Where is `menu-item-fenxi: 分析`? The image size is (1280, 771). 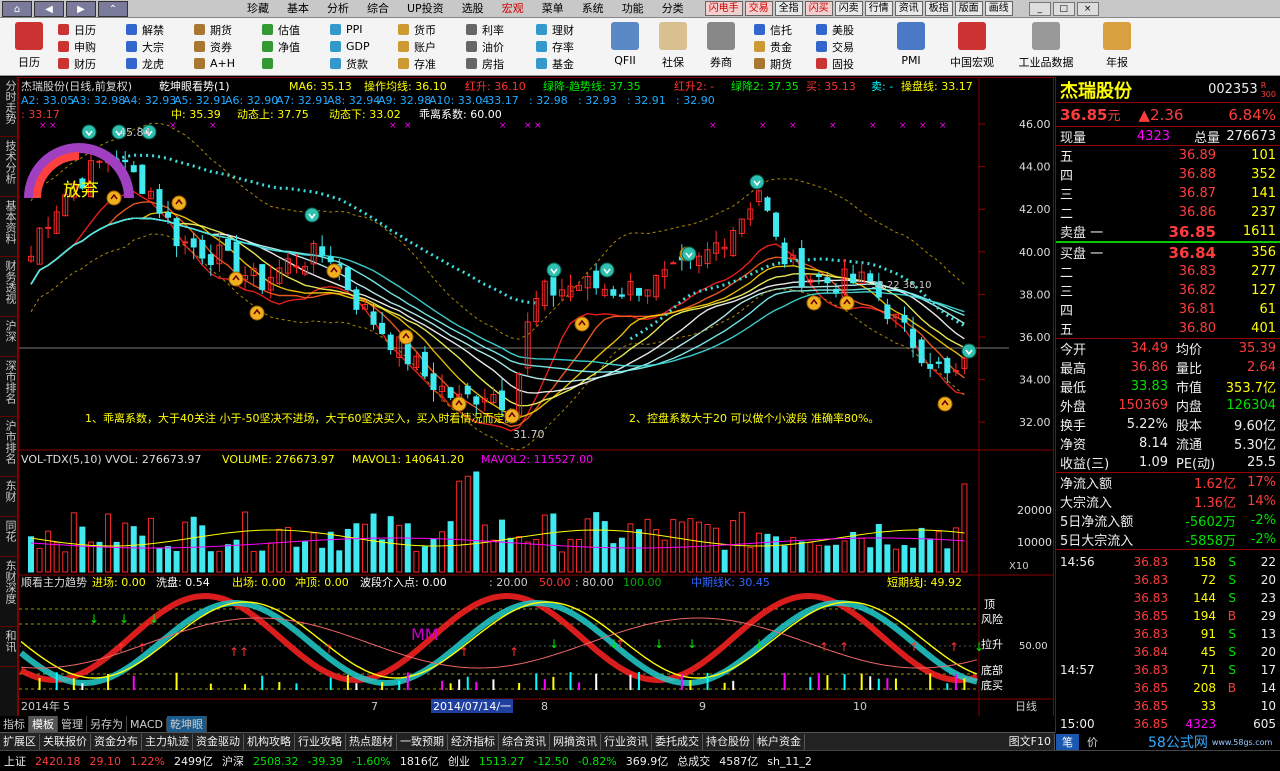 menu-item-fenxi: 分析 is located at coordinates (338, 9).